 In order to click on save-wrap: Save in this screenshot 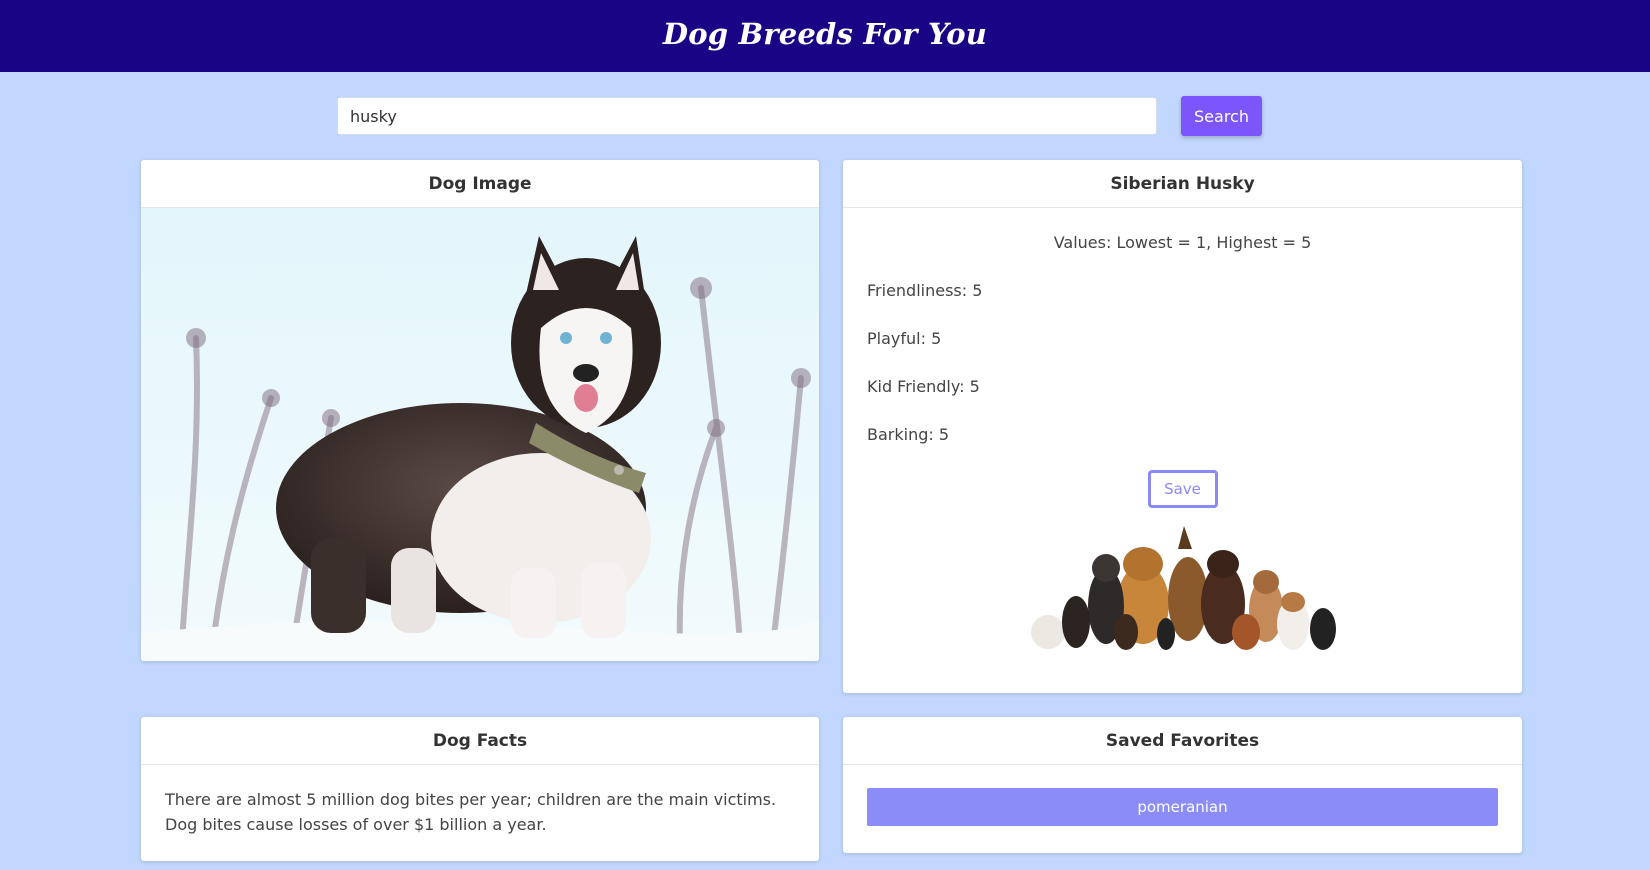, I will do `click(1182, 489)`.